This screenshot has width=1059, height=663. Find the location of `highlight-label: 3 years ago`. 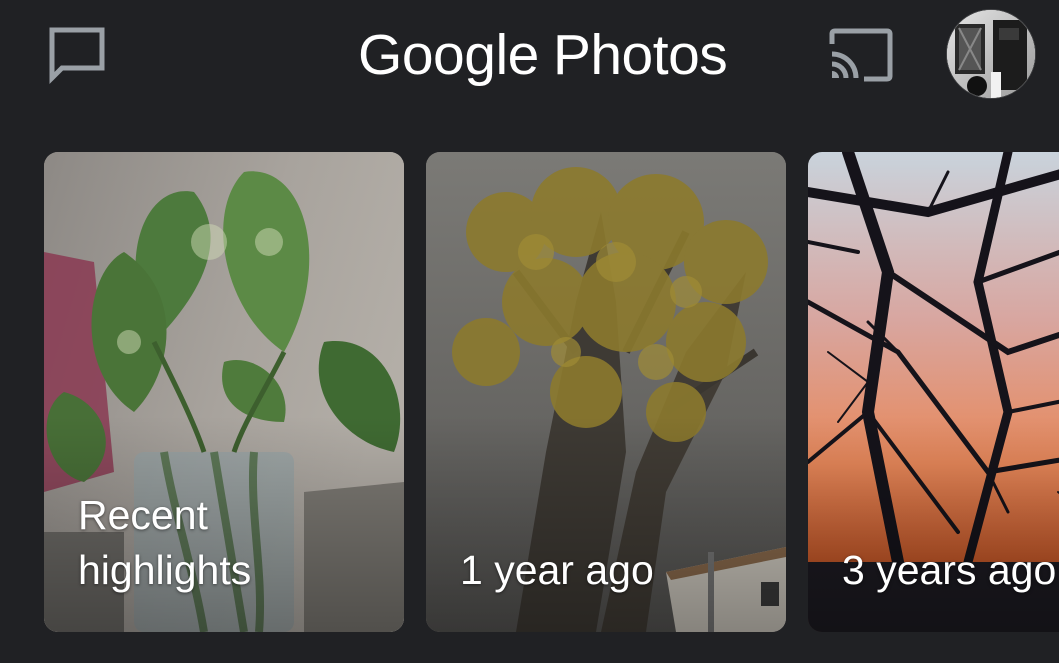

highlight-label: 3 years ago is located at coordinates (949, 570).